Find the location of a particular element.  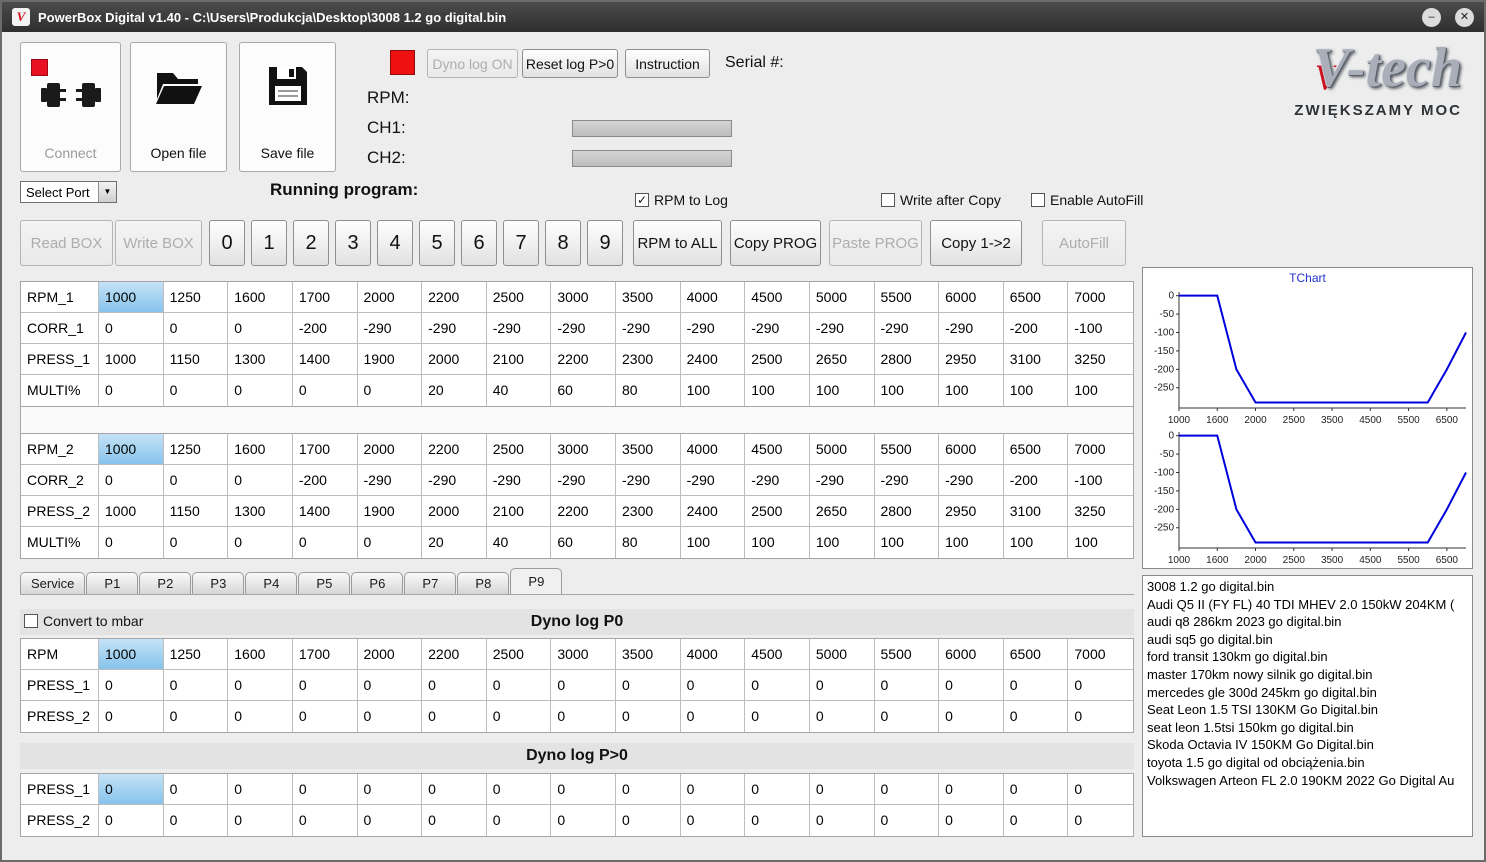

table-cell: 5000 is located at coordinates (842, 654).